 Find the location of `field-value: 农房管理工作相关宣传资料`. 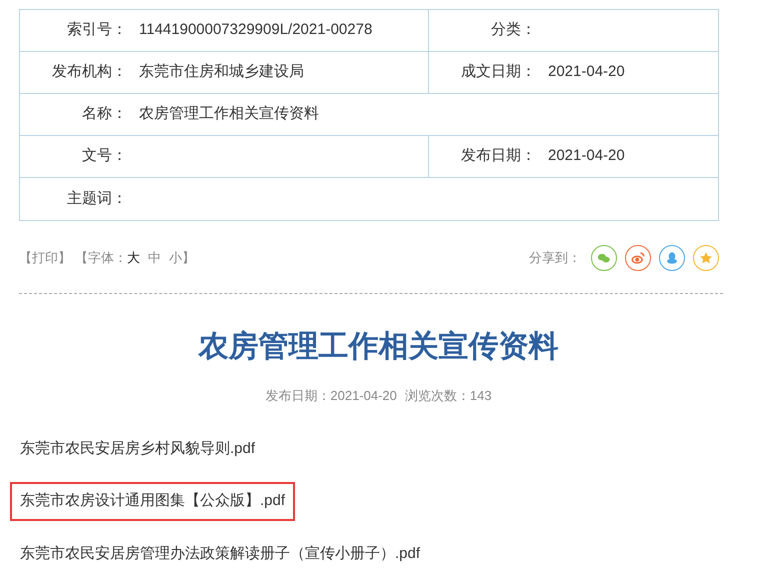

field-value: 农房管理工作相关宣传资料 is located at coordinates (229, 114).